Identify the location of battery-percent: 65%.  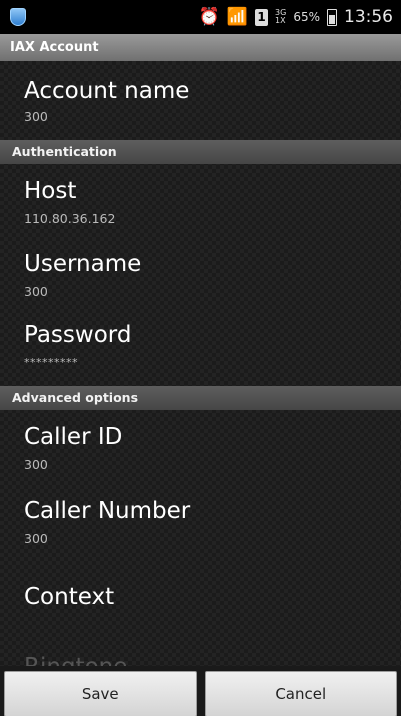
(306, 17).